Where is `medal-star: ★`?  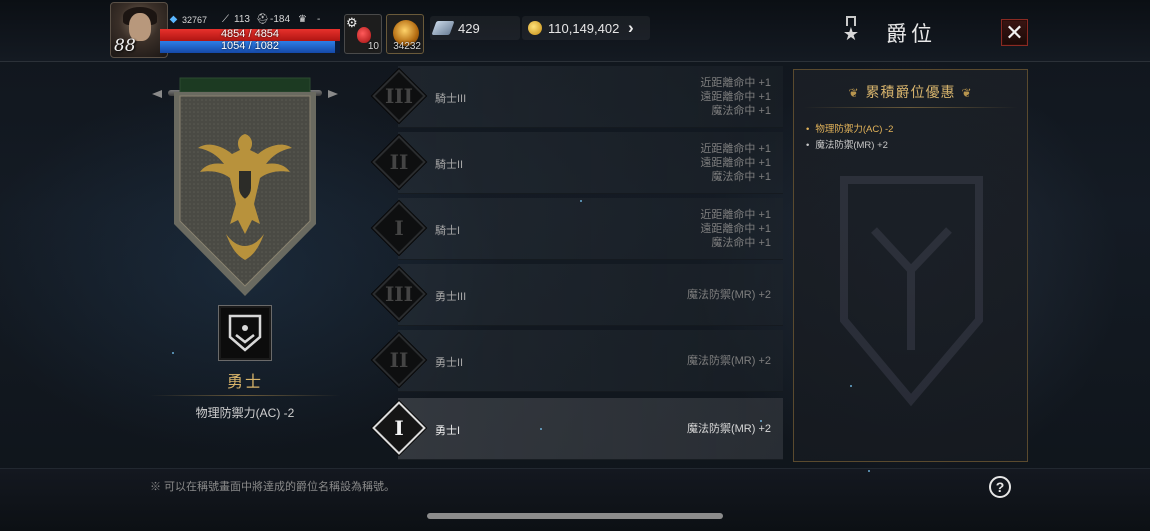 medal-star: ★ is located at coordinates (851, 34).